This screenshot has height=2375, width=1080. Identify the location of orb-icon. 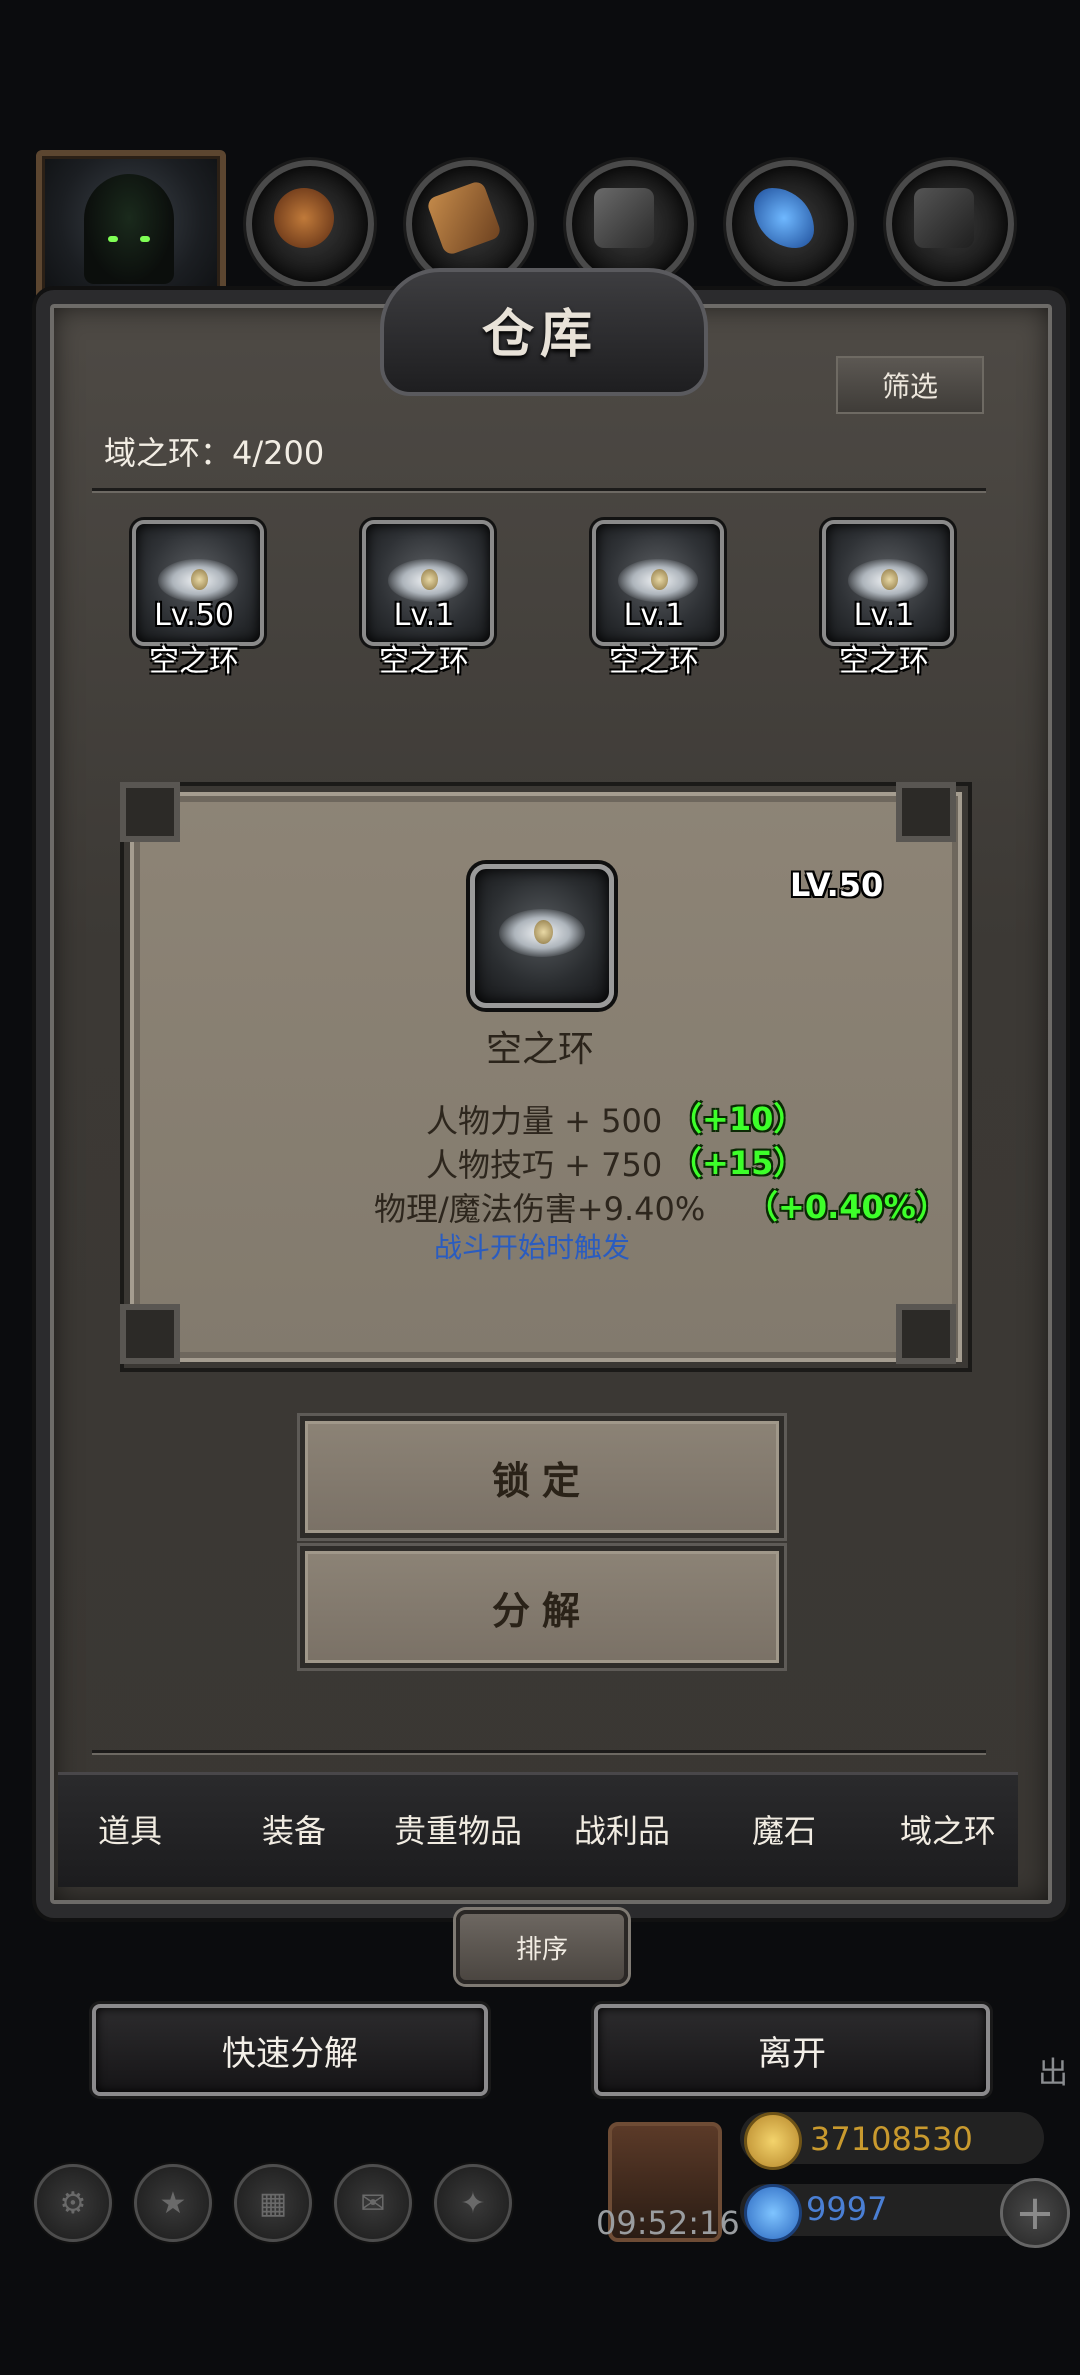
(304, 218).